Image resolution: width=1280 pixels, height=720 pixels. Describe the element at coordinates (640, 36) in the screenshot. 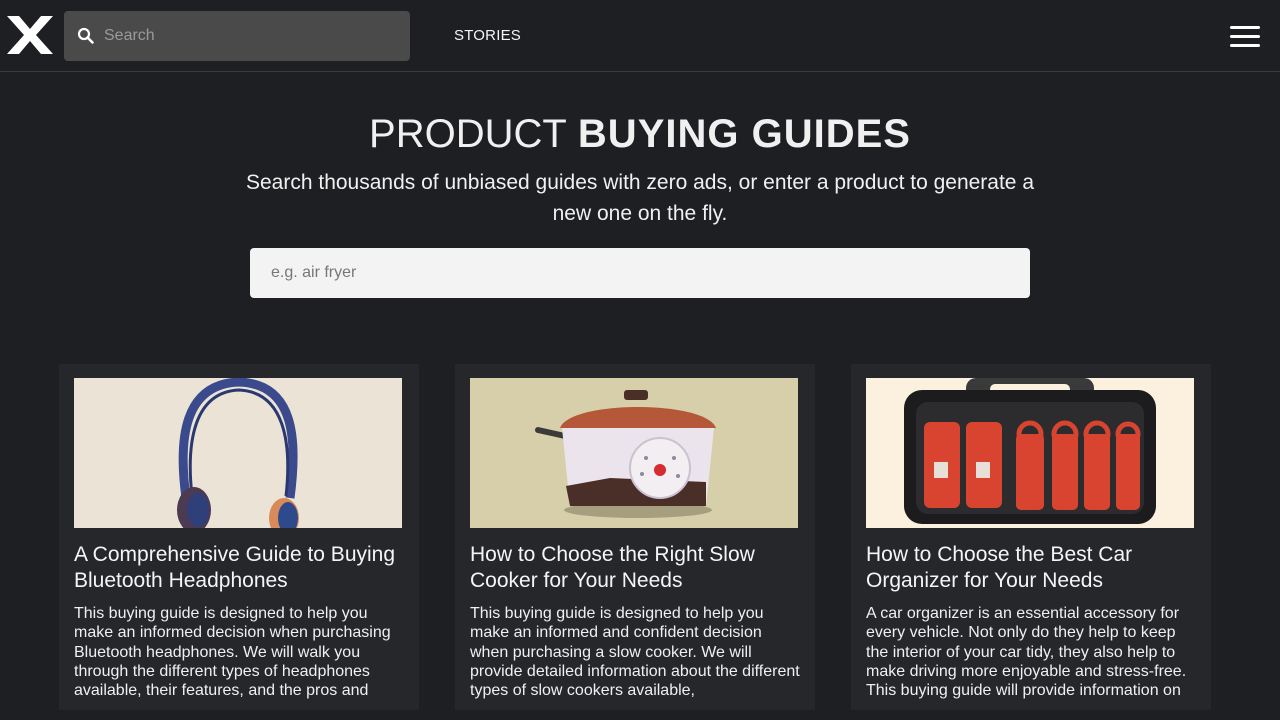

I see `top-bar: STORIES` at that location.